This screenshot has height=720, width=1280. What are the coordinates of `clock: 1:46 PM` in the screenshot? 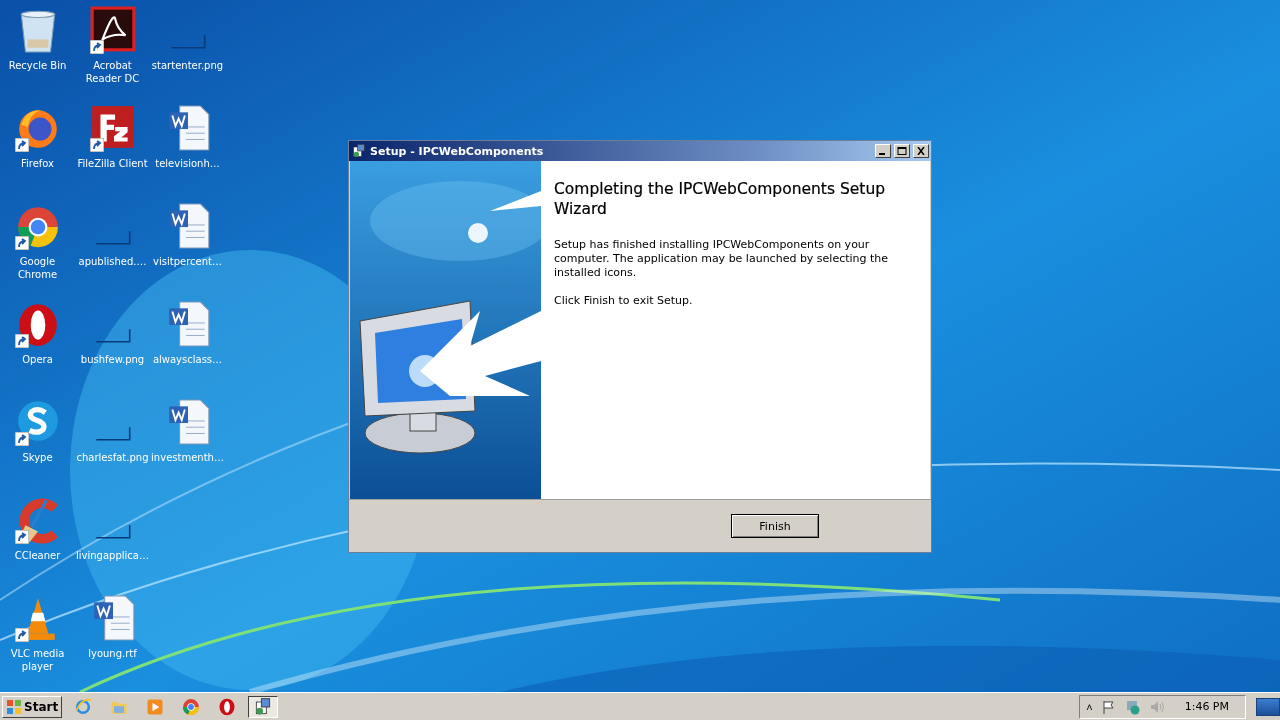 It's located at (1206, 706).